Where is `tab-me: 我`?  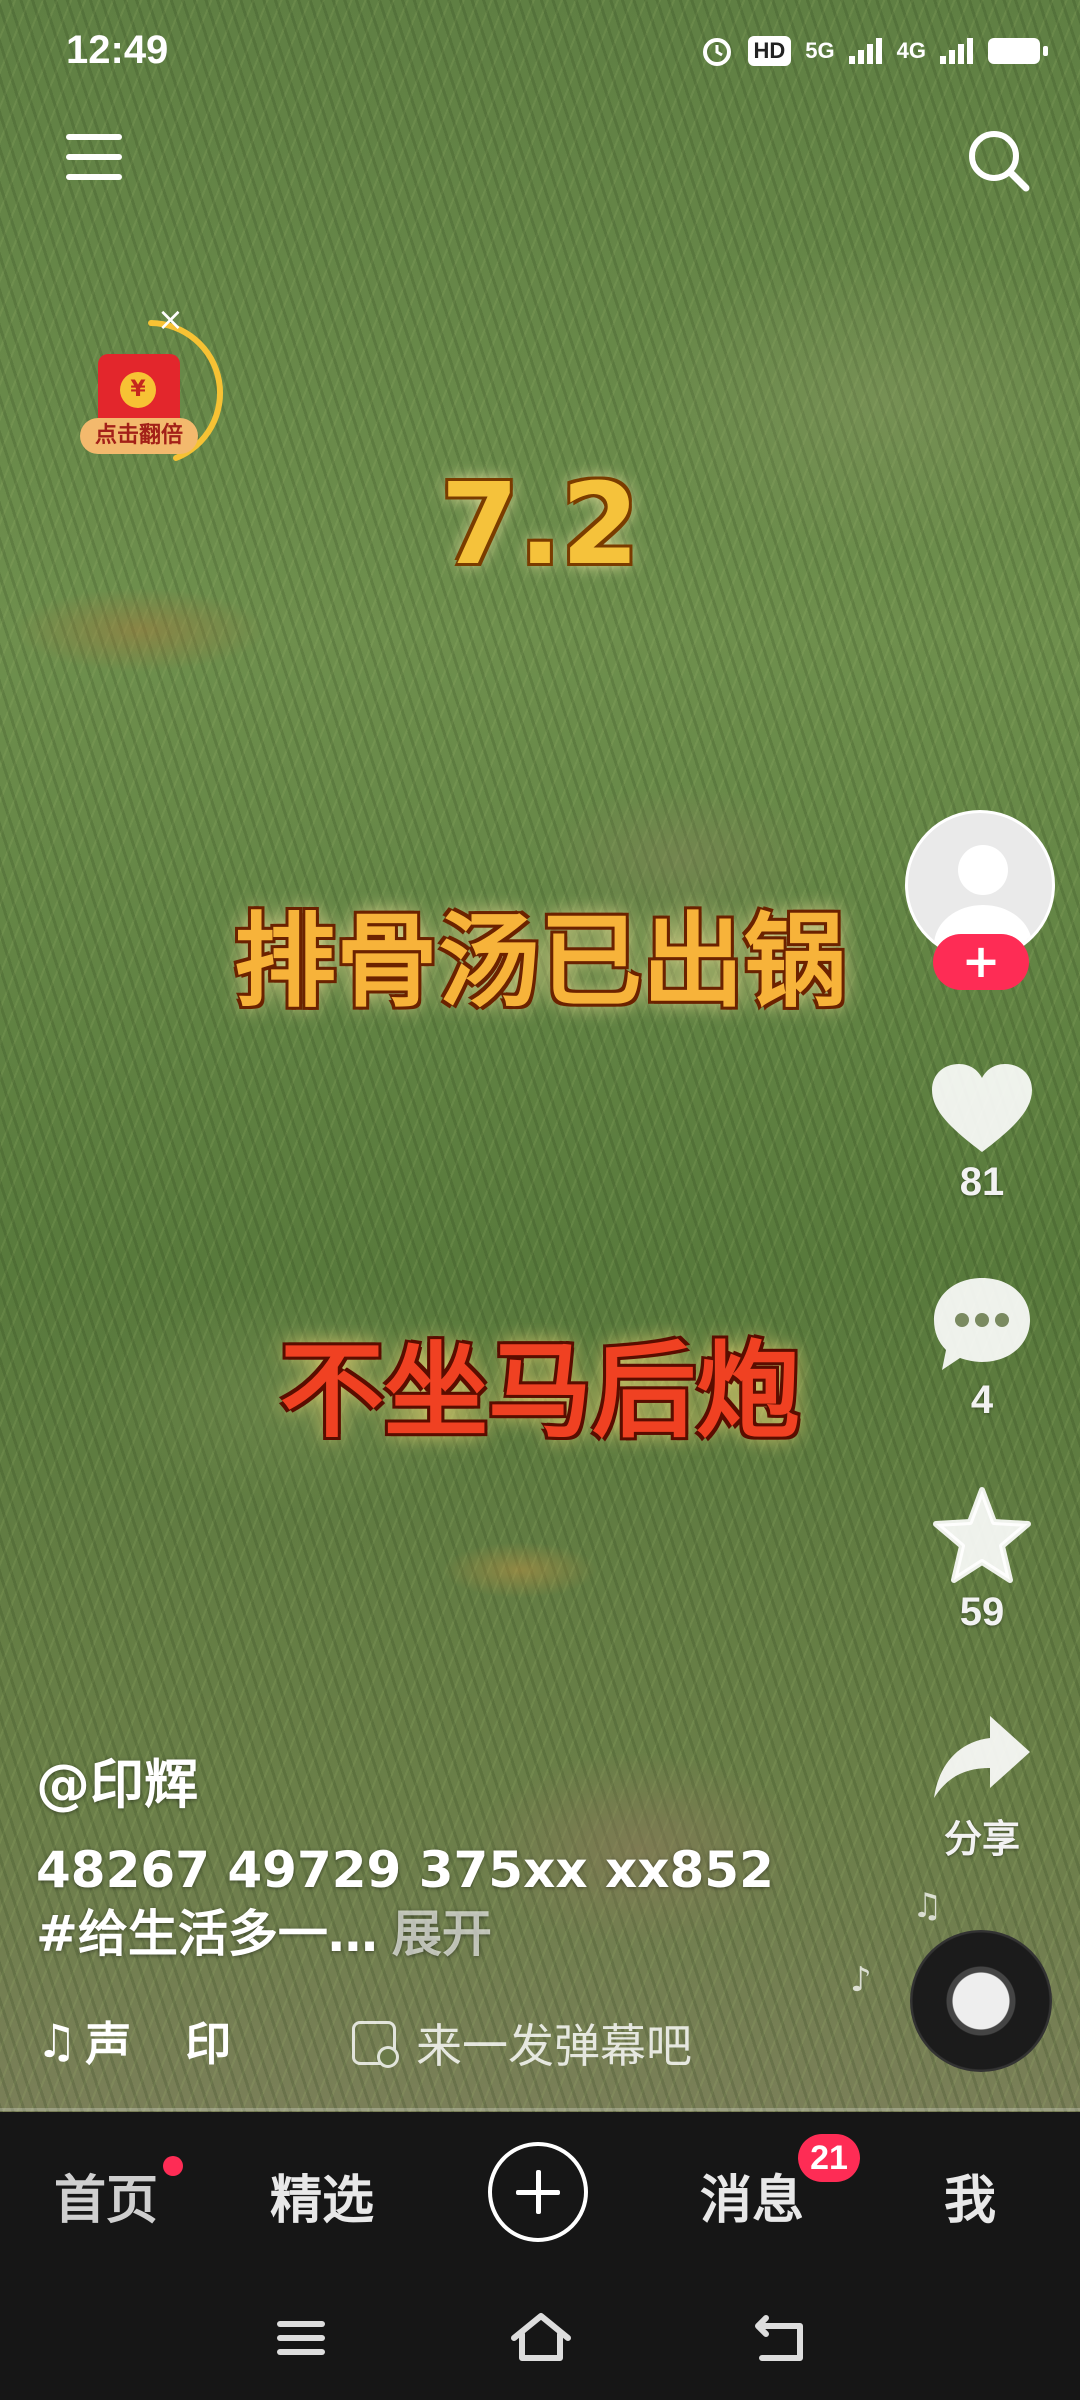
tab-me: 我 is located at coordinates (970, 2195).